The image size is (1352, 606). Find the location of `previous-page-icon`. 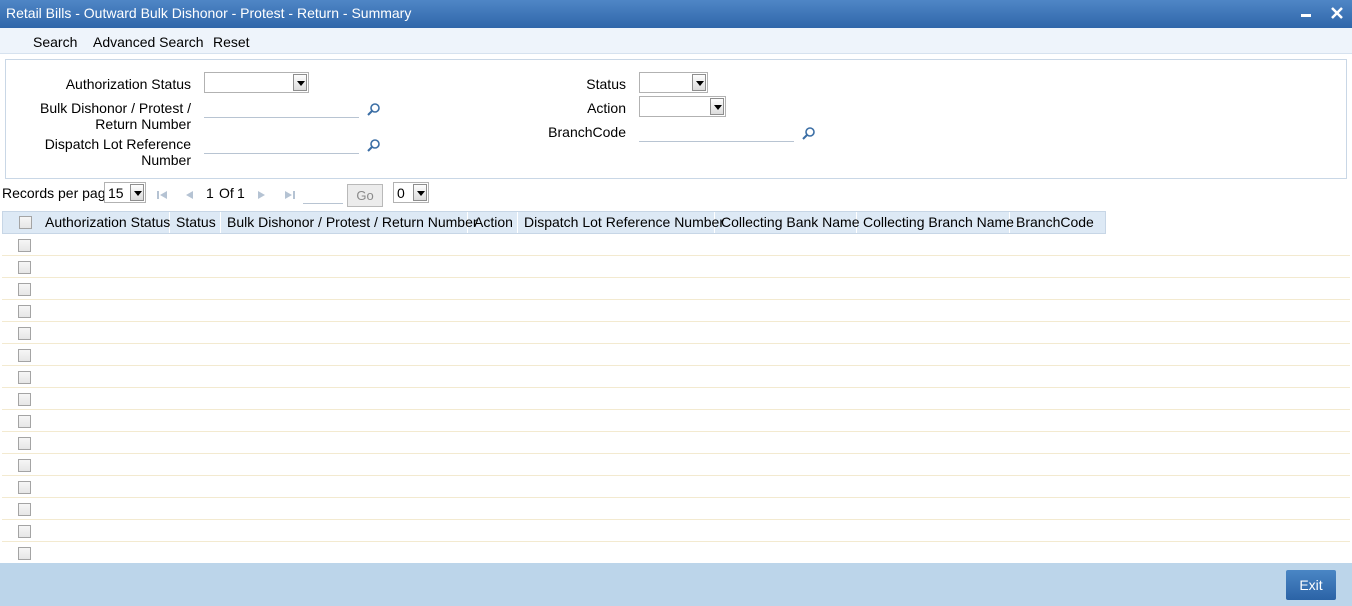

previous-page-icon is located at coordinates (189, 195).